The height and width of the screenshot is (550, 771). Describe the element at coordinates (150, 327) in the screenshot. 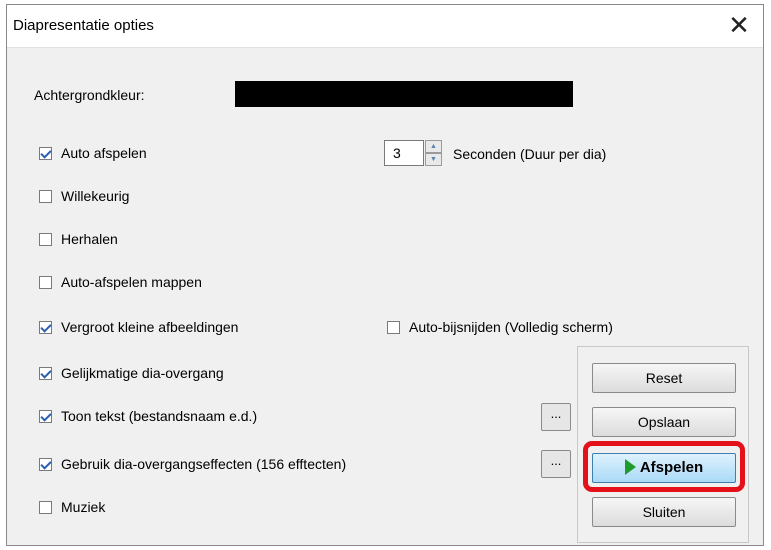

I see `checkbox-label: Vergroot kleine afbeeldingen` at that location.